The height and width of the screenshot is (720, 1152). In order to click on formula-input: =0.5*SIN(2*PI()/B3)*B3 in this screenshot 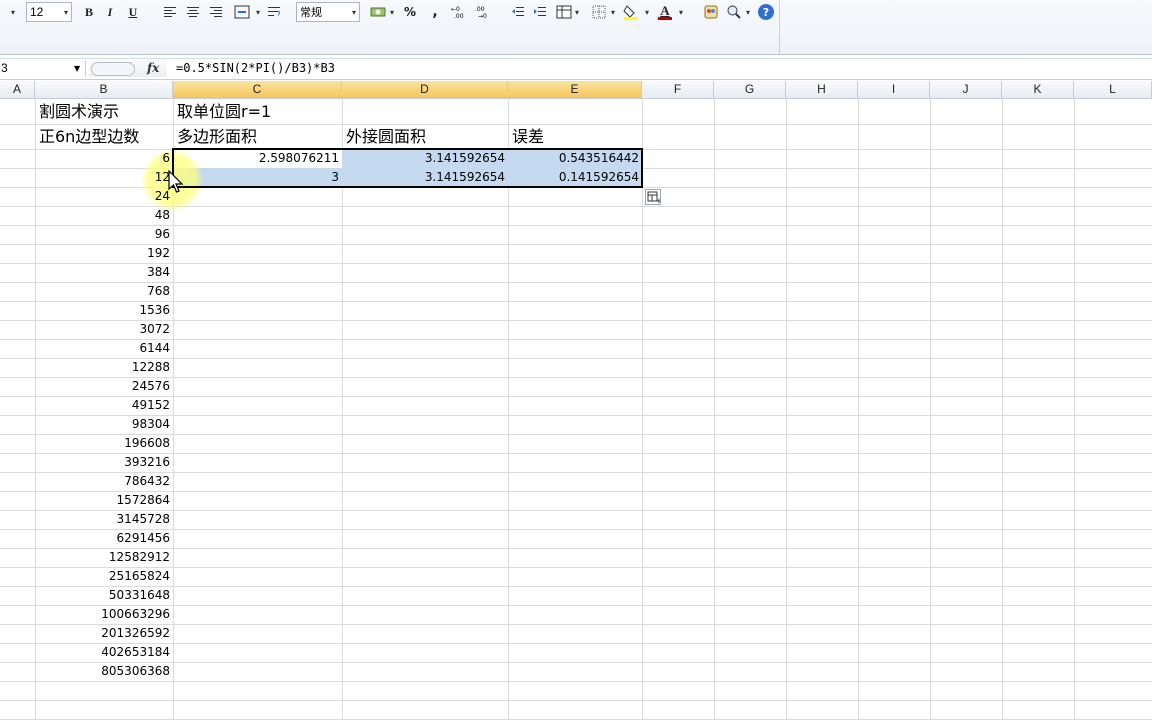, I will do `click(255, 68)`.